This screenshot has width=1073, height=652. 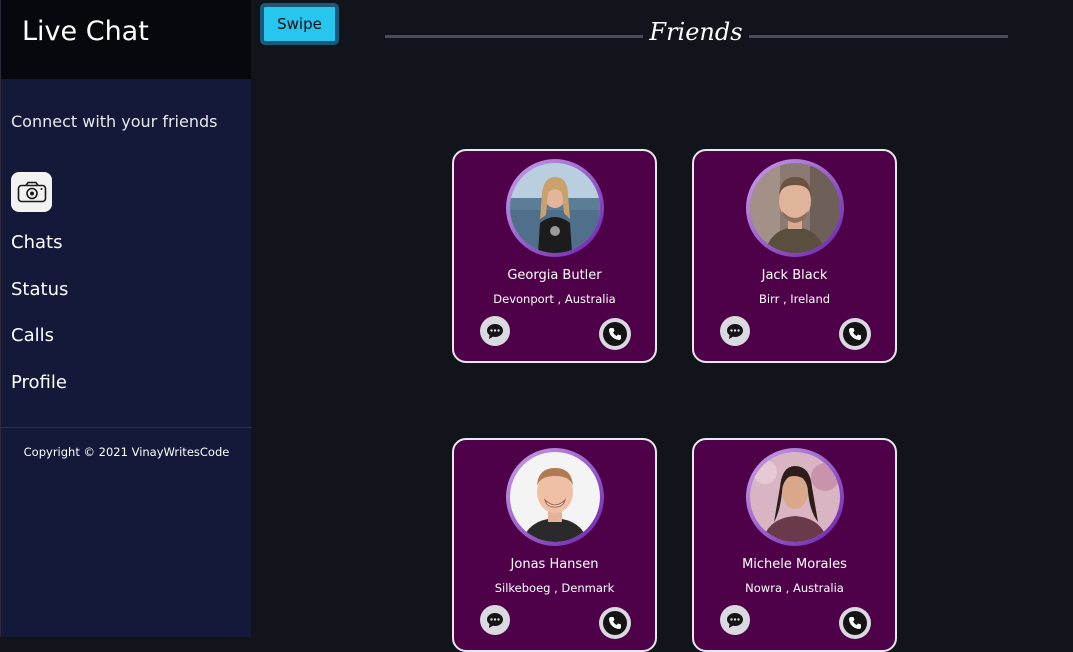 I want to click on page-title: Friends, so click(x=696, y=32).